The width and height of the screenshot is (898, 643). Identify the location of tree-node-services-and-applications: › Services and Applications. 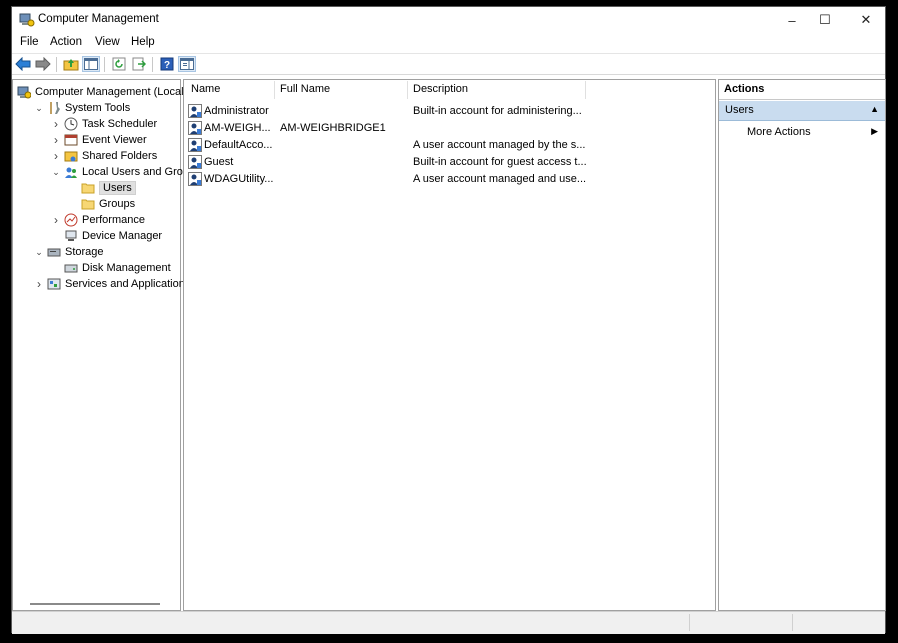
(112, 284).